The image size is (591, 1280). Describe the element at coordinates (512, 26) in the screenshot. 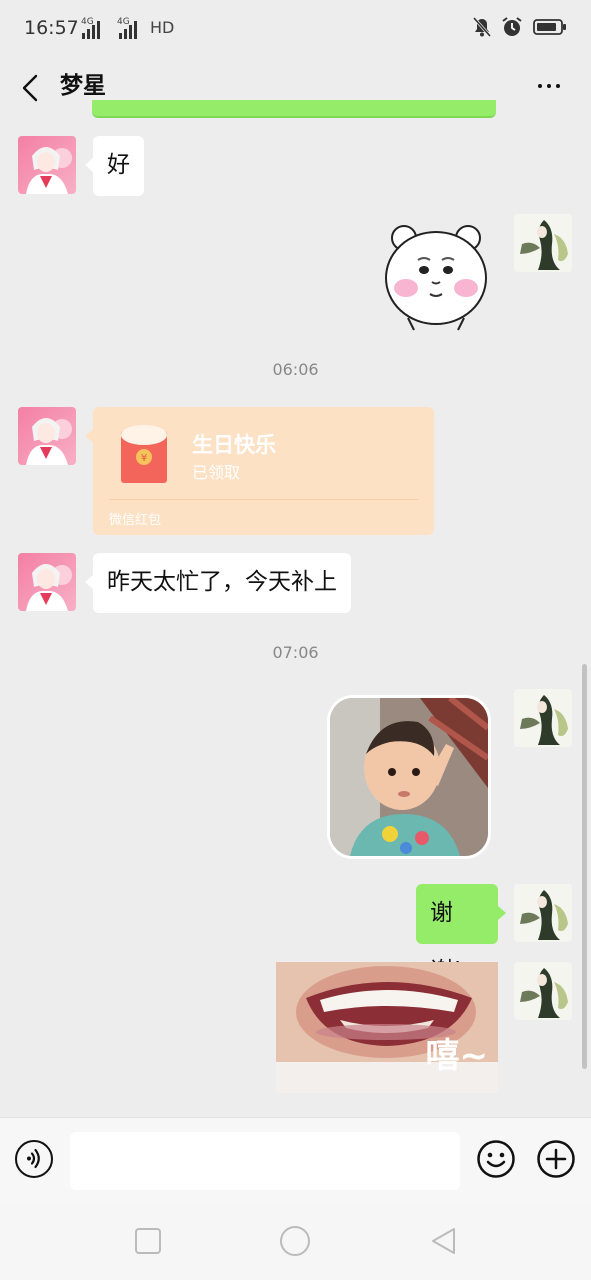

I see `alarm-icon` at that location.